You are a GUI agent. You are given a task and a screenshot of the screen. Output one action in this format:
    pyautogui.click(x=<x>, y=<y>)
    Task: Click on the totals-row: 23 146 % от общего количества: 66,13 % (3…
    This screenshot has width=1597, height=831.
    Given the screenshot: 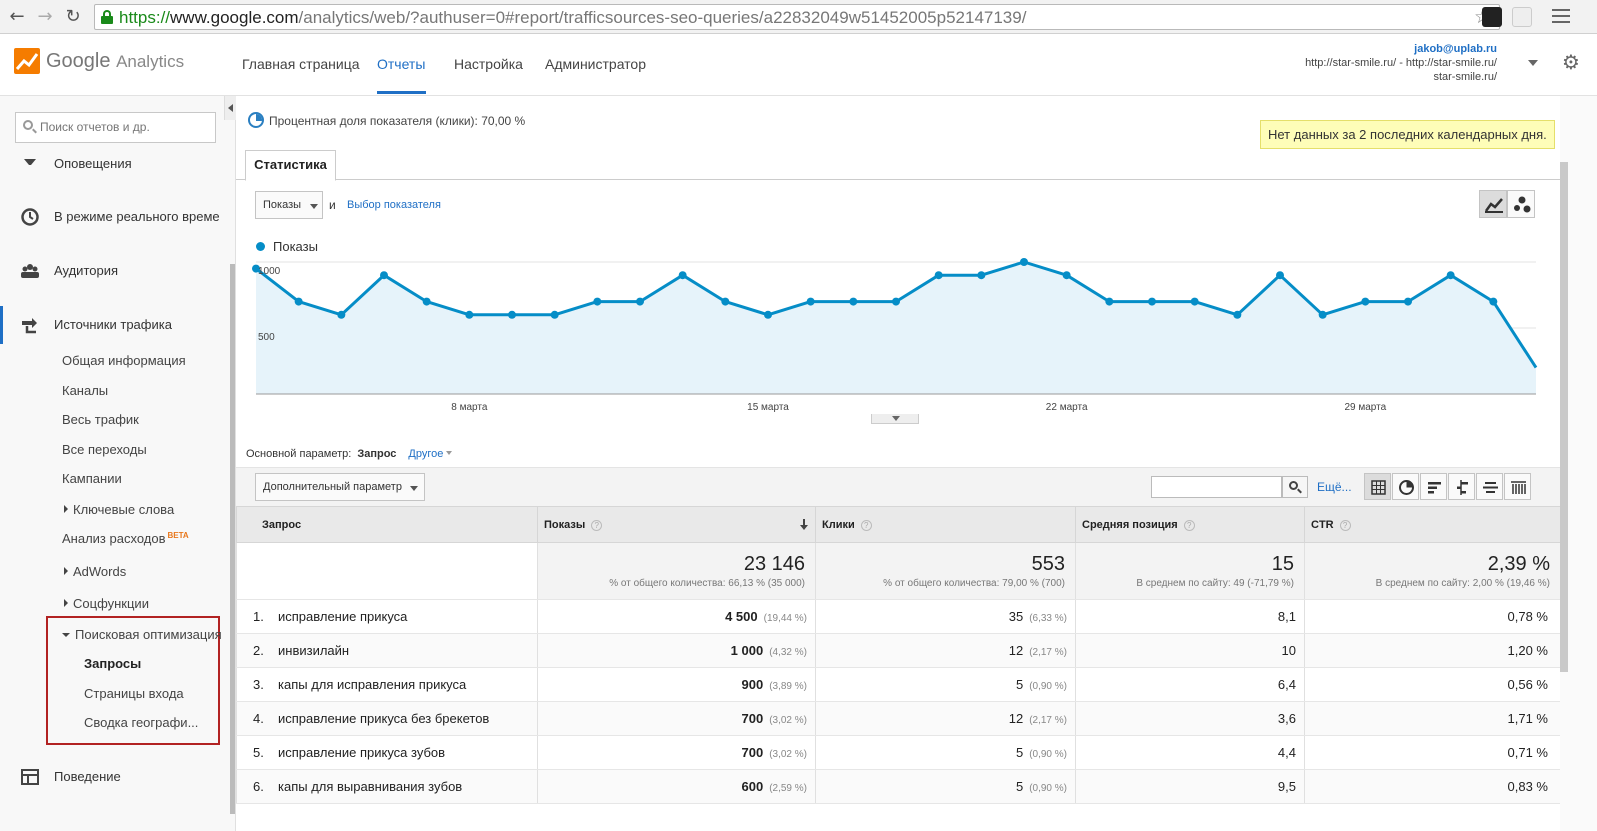 What is the action you would take?
    pyautogui.click(x=898, y=571)
    